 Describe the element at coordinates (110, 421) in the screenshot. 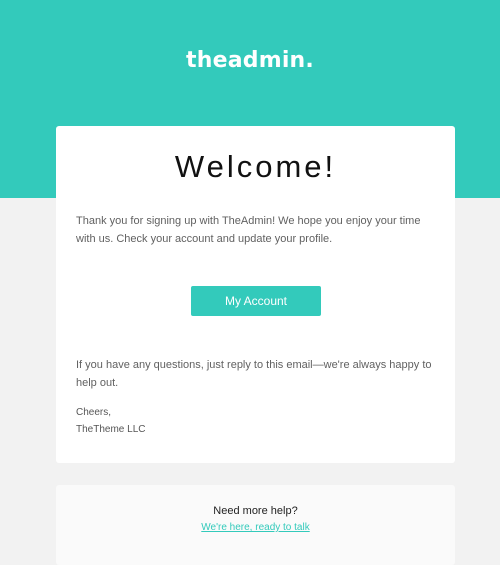

I see `signoff: Cheers, TheTheme LLC` at that location.